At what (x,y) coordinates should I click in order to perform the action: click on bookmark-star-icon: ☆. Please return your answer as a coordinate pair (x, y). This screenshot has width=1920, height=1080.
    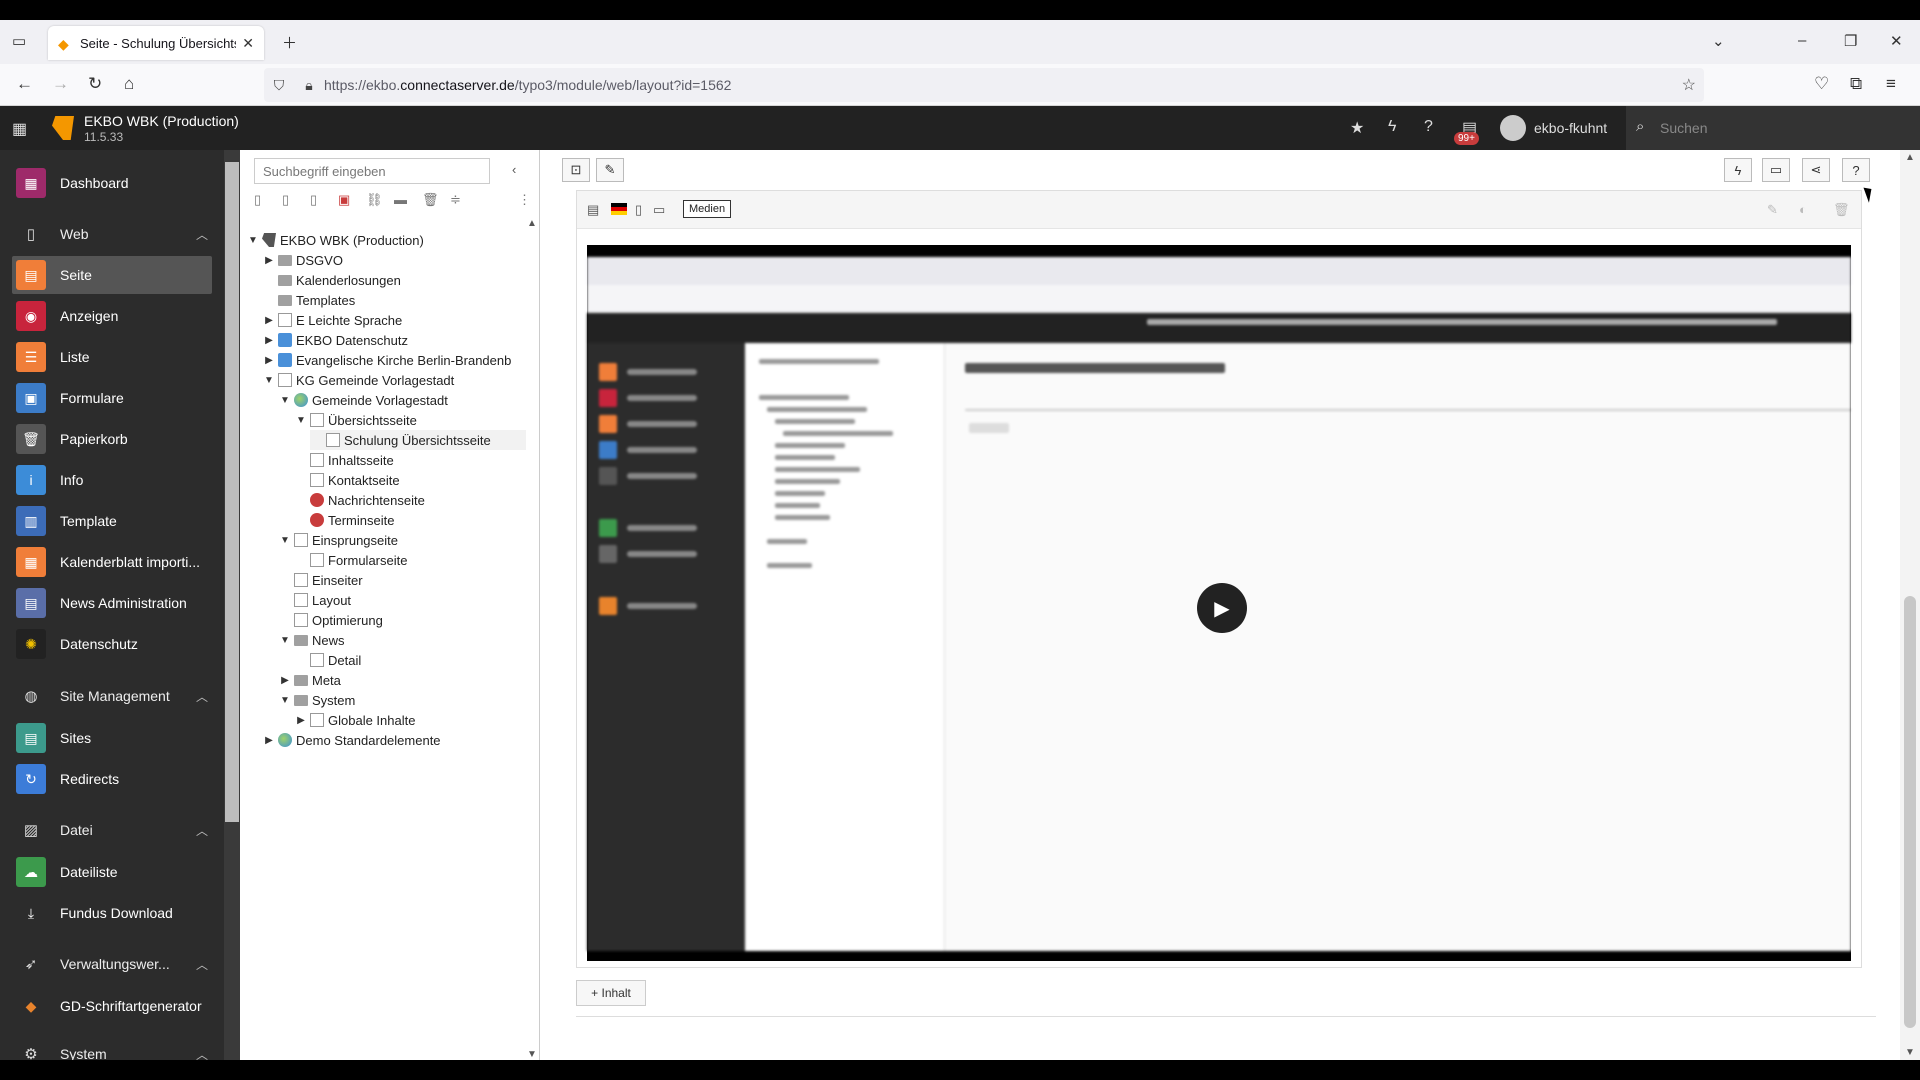
    Looking at the image, I should click on (1689, 85).